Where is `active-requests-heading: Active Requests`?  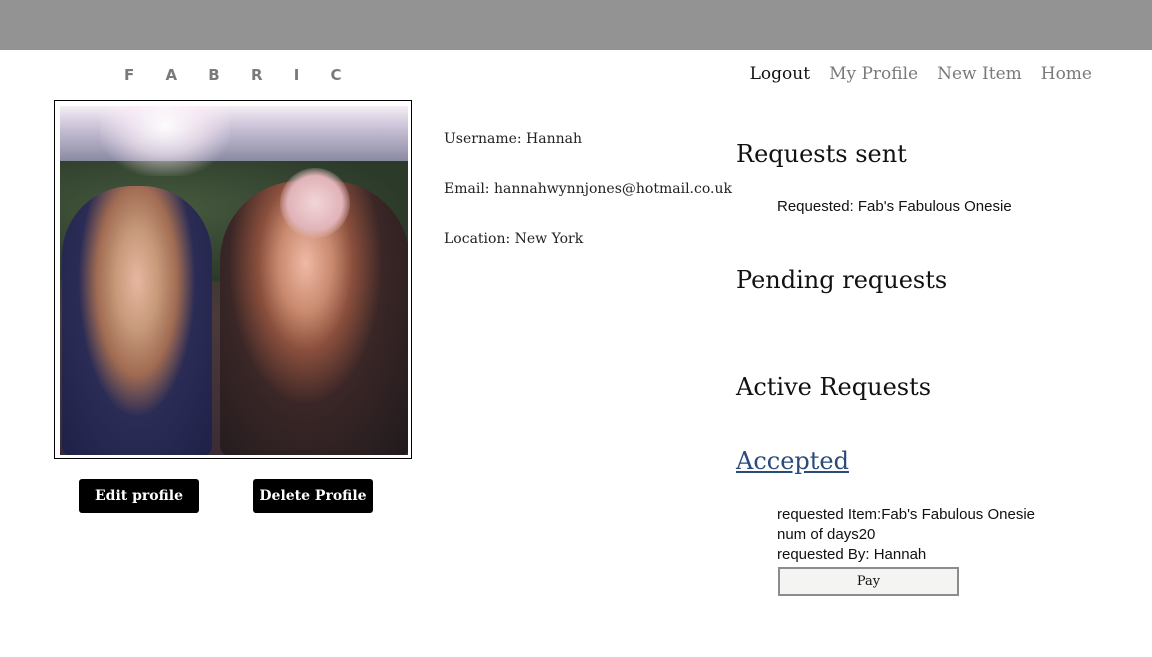 active-requests-heading: Active Requests is located at coordinates (834, 387).